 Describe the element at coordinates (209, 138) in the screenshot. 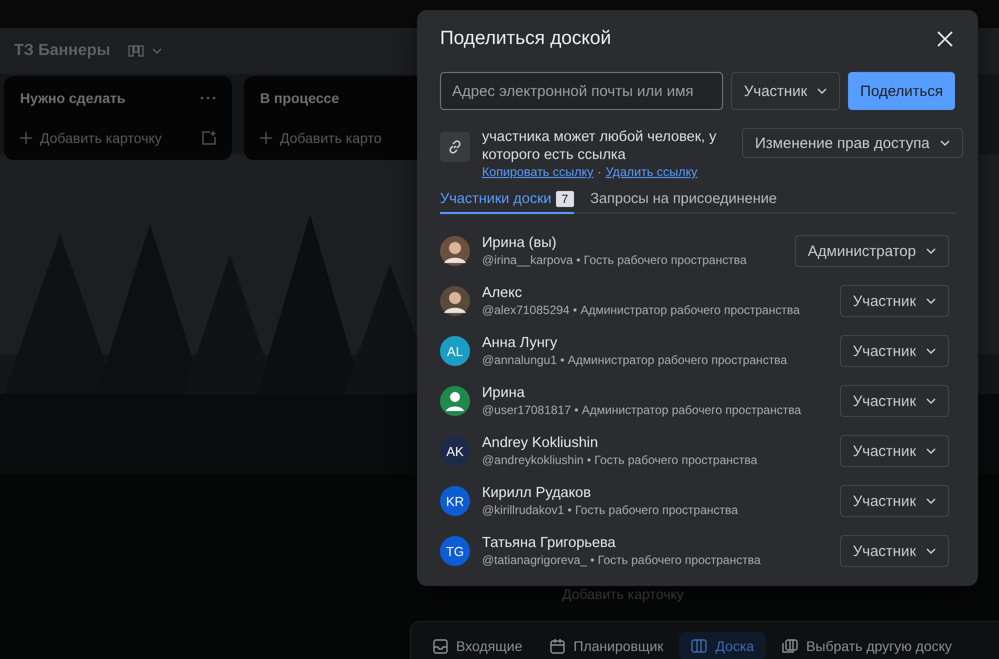

I see `template-icon` at that location.